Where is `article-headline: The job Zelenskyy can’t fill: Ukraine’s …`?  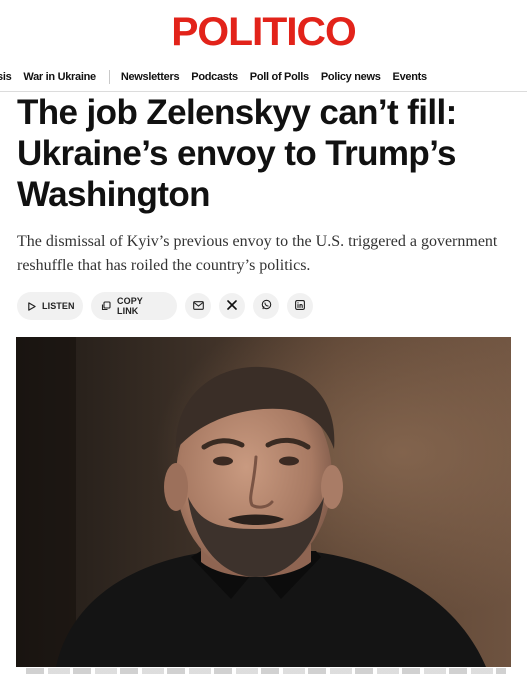 article-headline: The job Zelenskyy can’t fill: Ukraine’s … is located at coordinates (237, 153).